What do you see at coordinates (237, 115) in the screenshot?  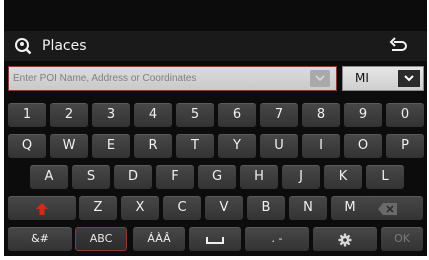 I see `key-6: 6` at bounding box center [237, 115].